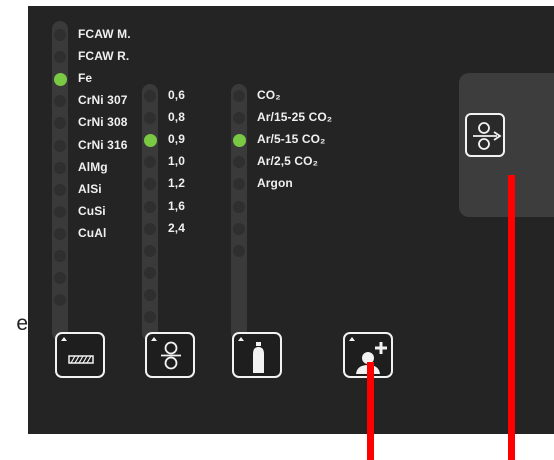 The image size is (554, 460). Describe the element at coordinates (176, 95) in the screenshot. I see `wire-diameter-option: 0,6` at that location.